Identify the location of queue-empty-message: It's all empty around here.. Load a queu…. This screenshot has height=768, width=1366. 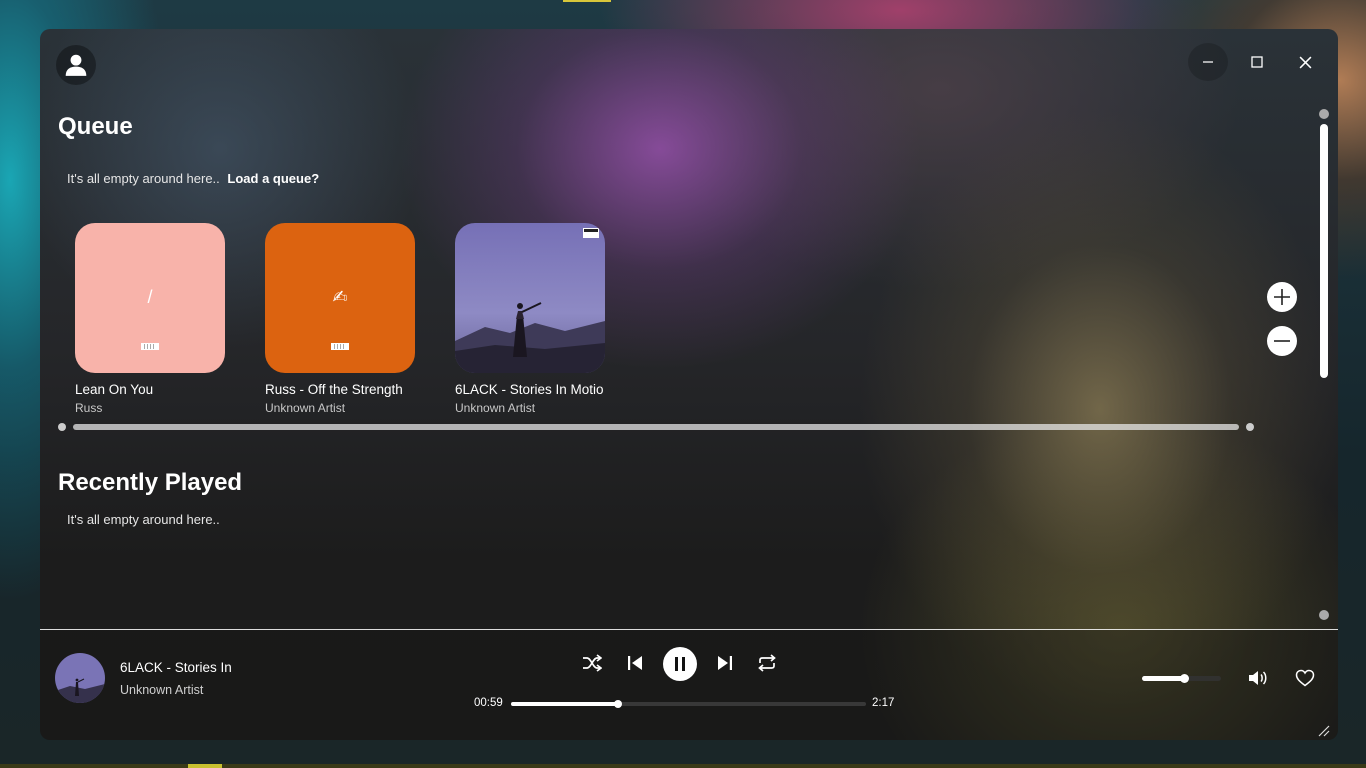
(193, 178).